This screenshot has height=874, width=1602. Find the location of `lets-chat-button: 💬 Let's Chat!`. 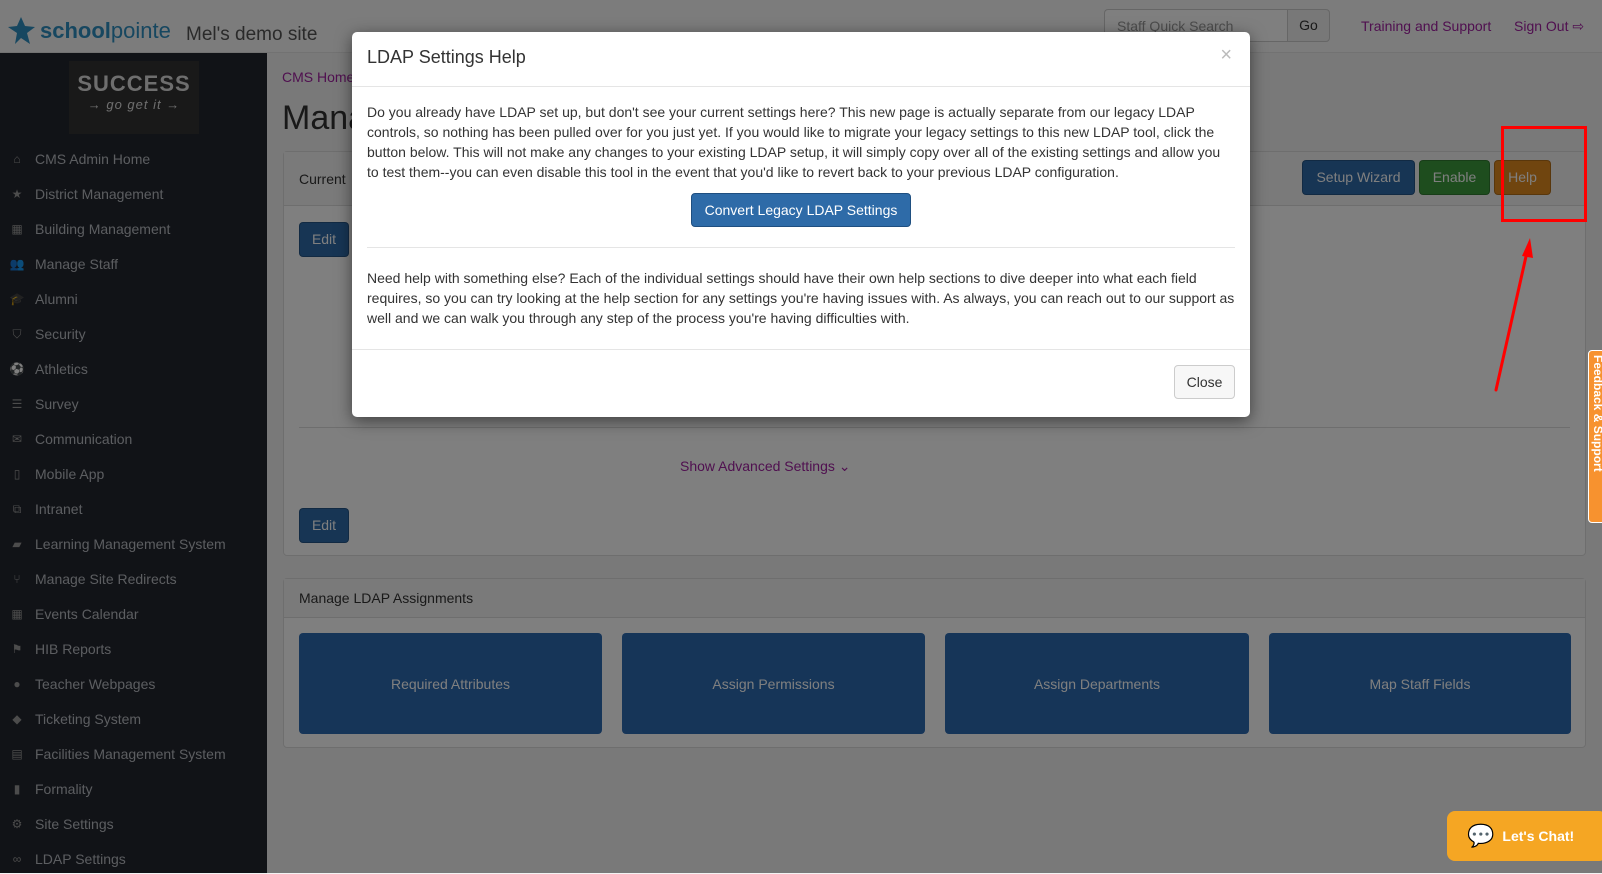

lets-chat-button: 💬 Let's Chat! is located at coordinates (1524, 836).